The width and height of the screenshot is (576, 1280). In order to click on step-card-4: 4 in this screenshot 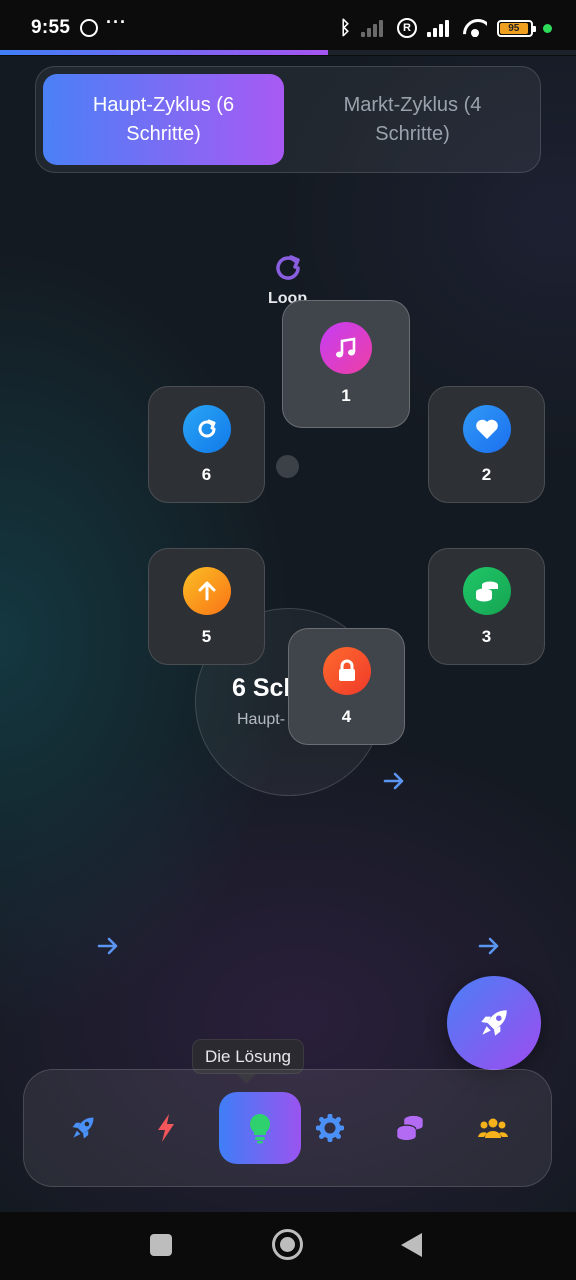, I will do `click(346, 686)`.